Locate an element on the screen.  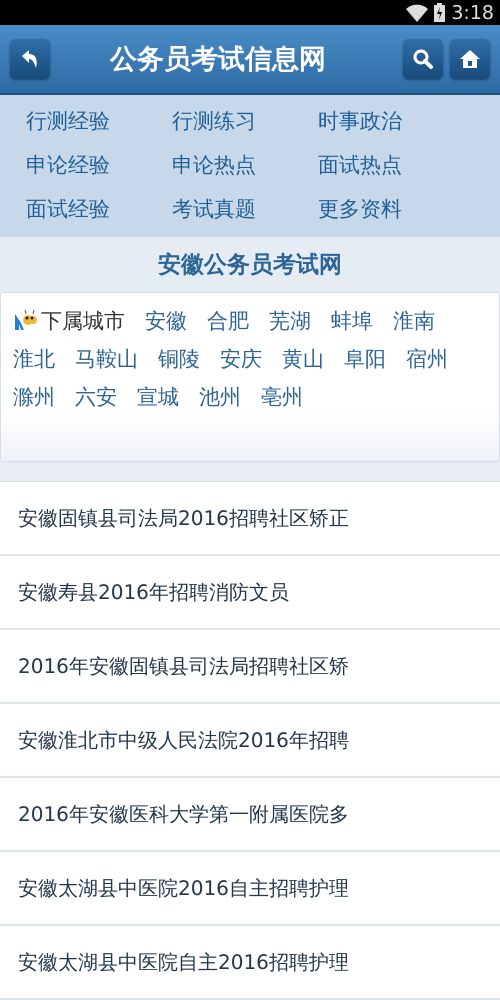
nav-link: 申论经验 is located at coordinates (99, 165).